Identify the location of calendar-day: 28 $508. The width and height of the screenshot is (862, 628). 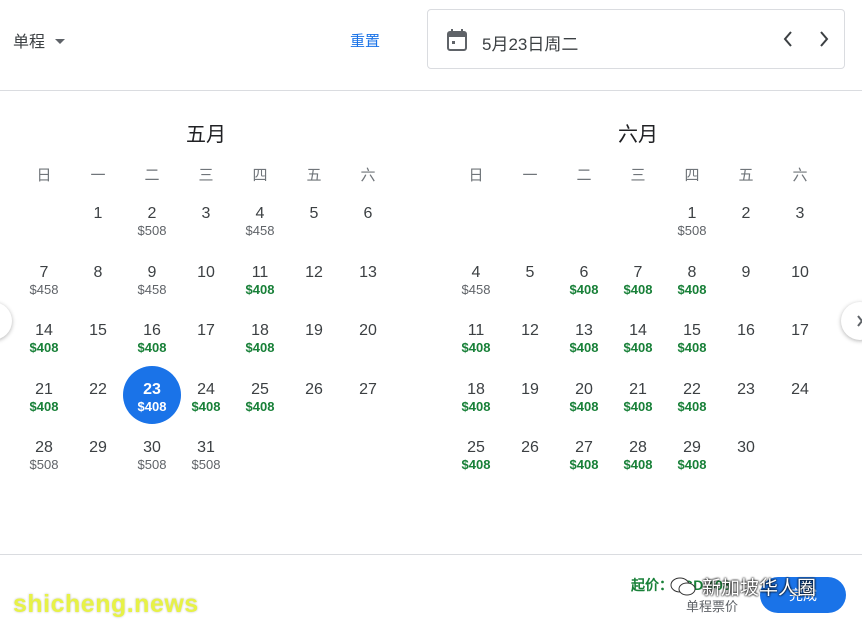
(44, 463).